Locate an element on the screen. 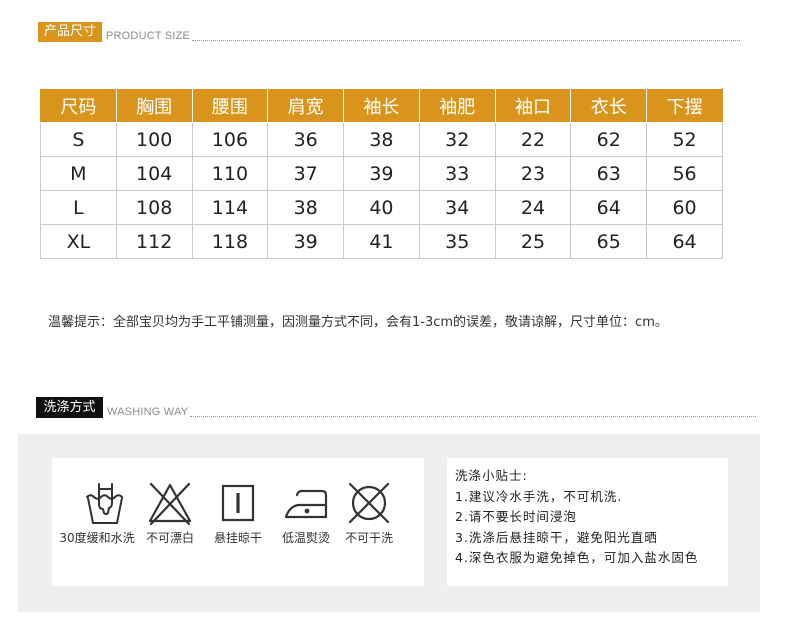 Image resolution: width=790 pixels, height=633 pixels. care-item-hand-wash: 30度缓和水洗 is located at coordinates (97, 512).